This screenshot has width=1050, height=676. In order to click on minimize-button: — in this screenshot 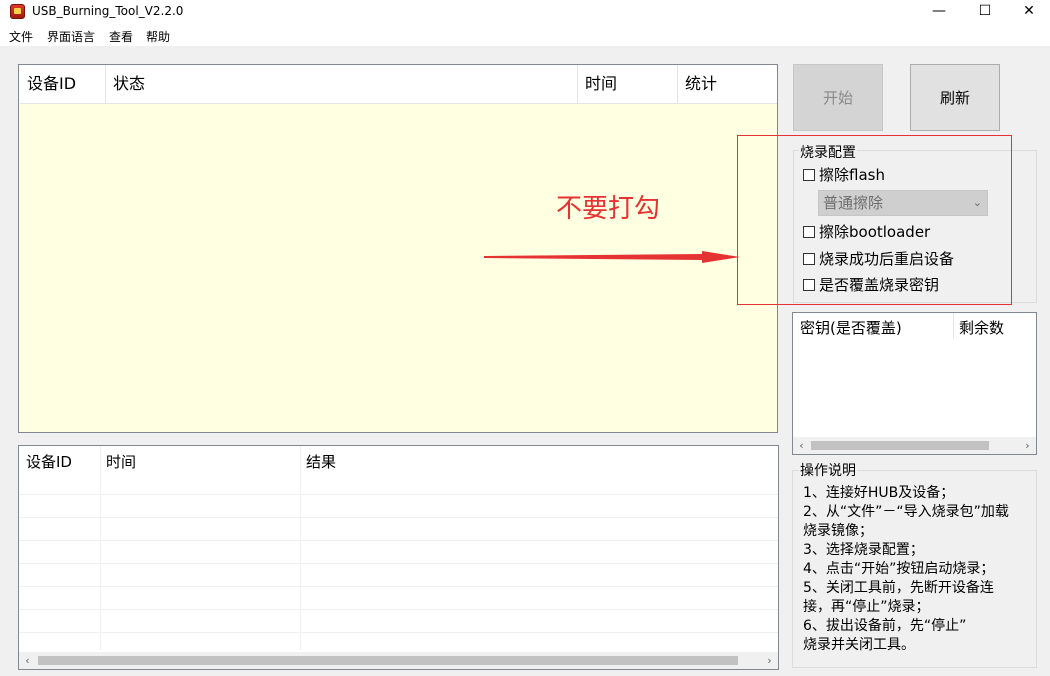, I will do `click(939, 12)`.